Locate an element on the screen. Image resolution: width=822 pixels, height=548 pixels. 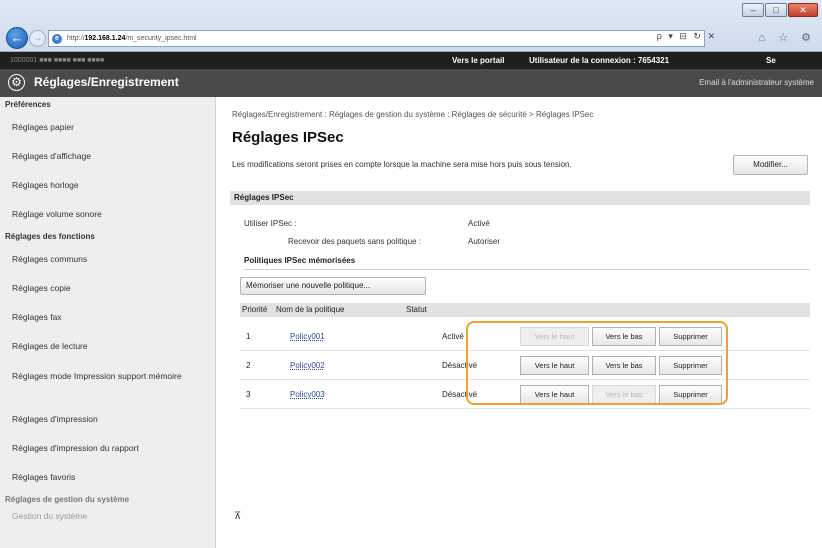
sidebar-section-functions: Réglages des fonctions is located at coordinates (50, 236).